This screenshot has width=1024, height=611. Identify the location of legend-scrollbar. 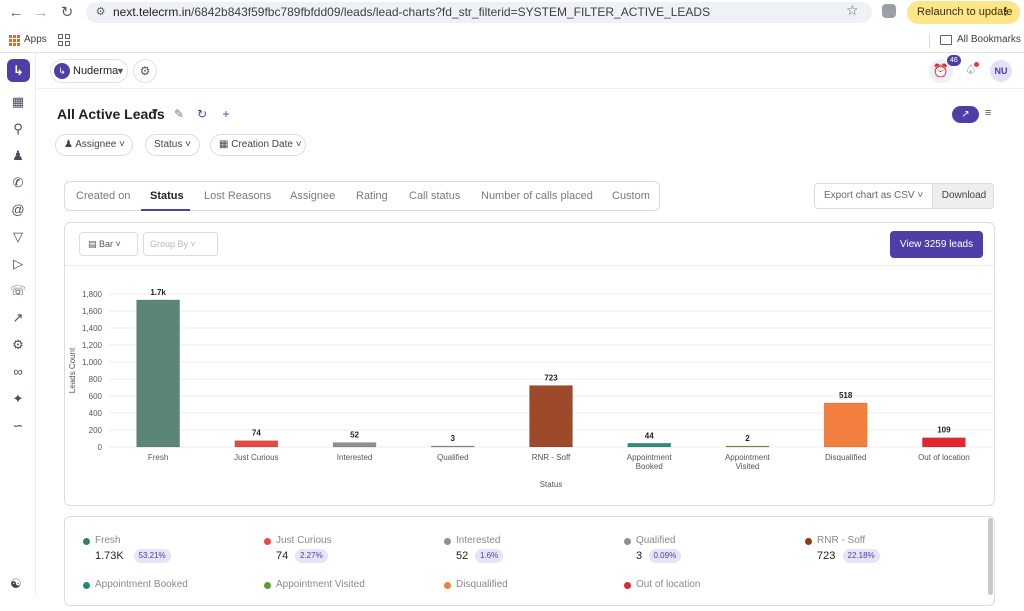
(990, 556).